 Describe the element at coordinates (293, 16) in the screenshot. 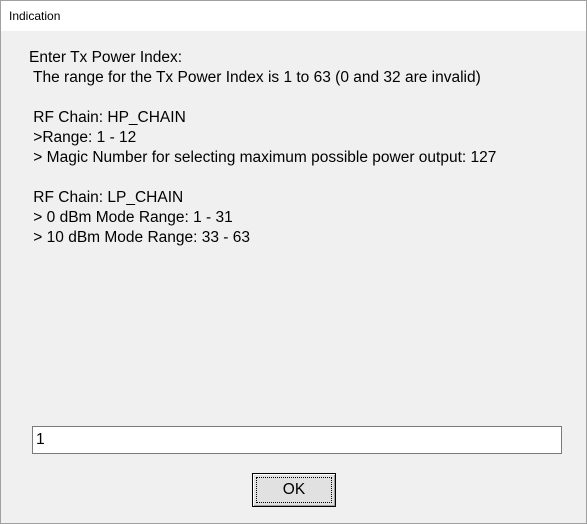

I see `title-bar: Indication` at that location.